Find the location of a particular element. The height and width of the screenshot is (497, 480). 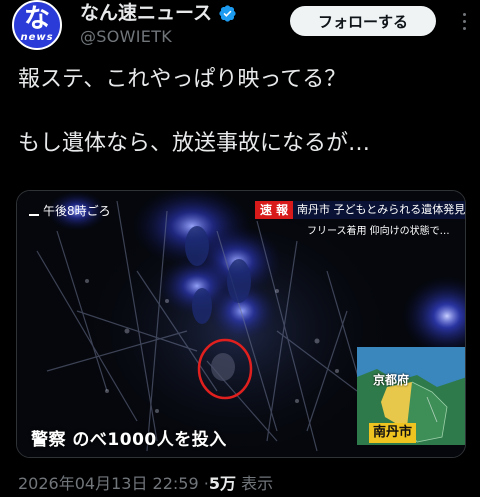

avatar: な news is located at coordinates (37, 25).